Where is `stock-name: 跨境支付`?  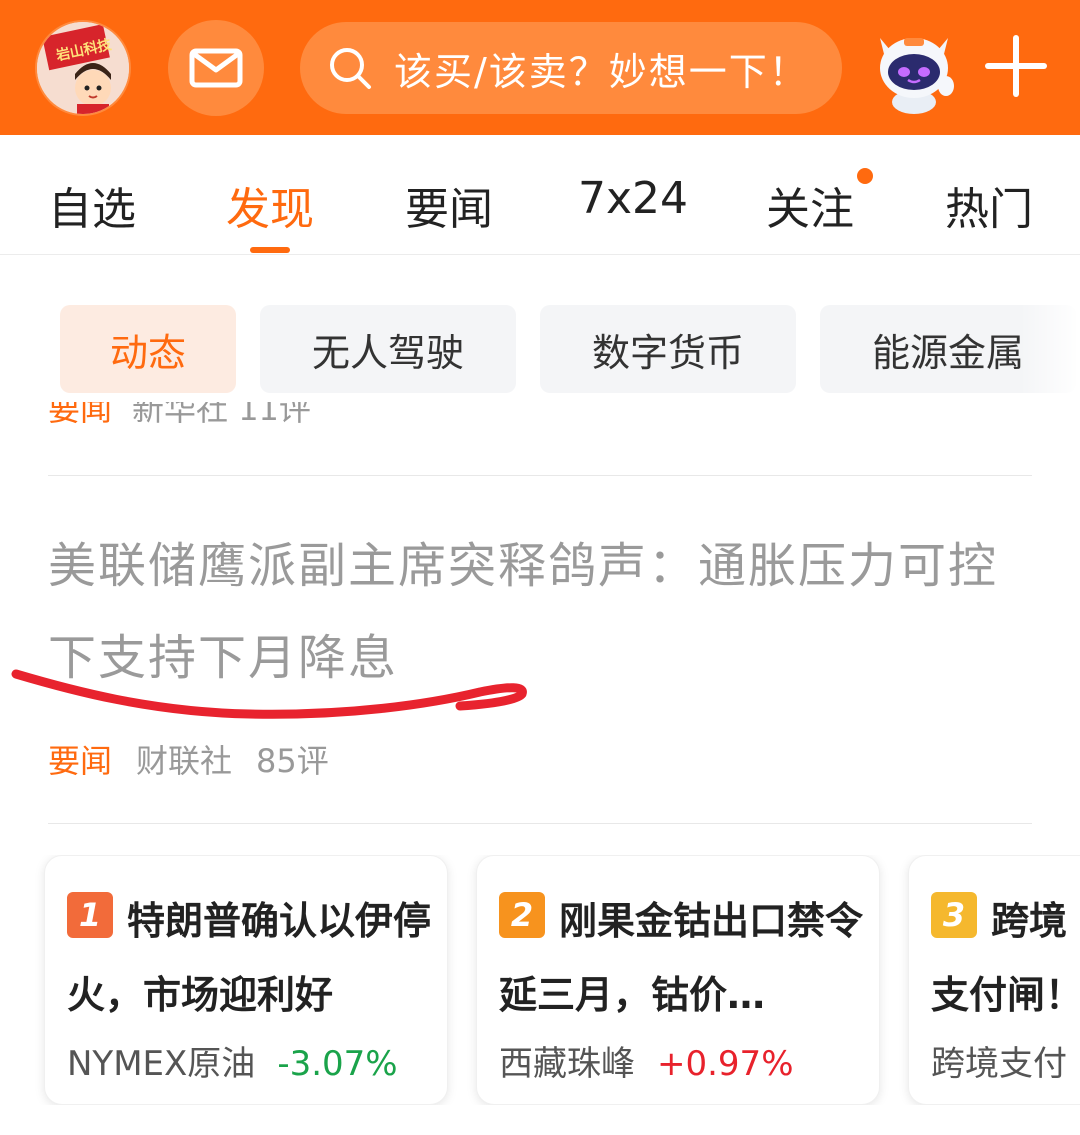
stock-name: 跨境支付 is located at coordinates (999, 1064).